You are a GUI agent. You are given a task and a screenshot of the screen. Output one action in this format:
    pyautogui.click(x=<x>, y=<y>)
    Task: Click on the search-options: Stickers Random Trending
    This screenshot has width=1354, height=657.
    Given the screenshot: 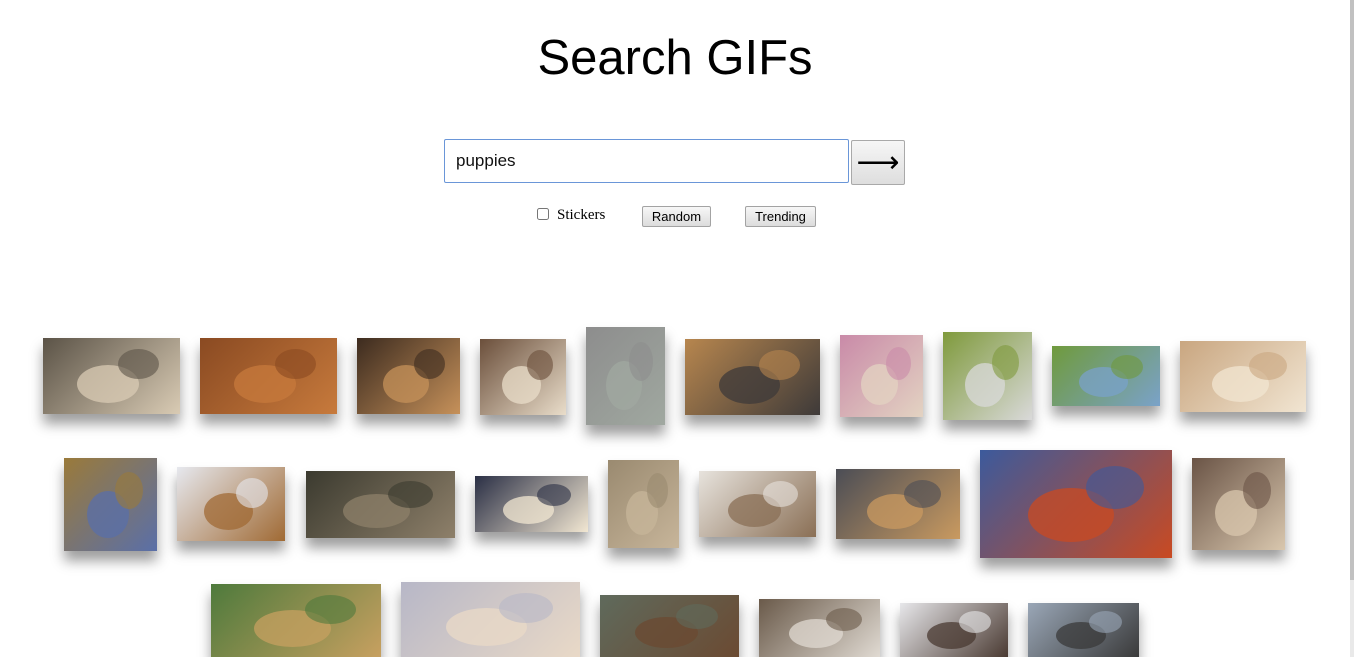 What is the action you would take?
    pyautogui.click(x=677, y=217)
    